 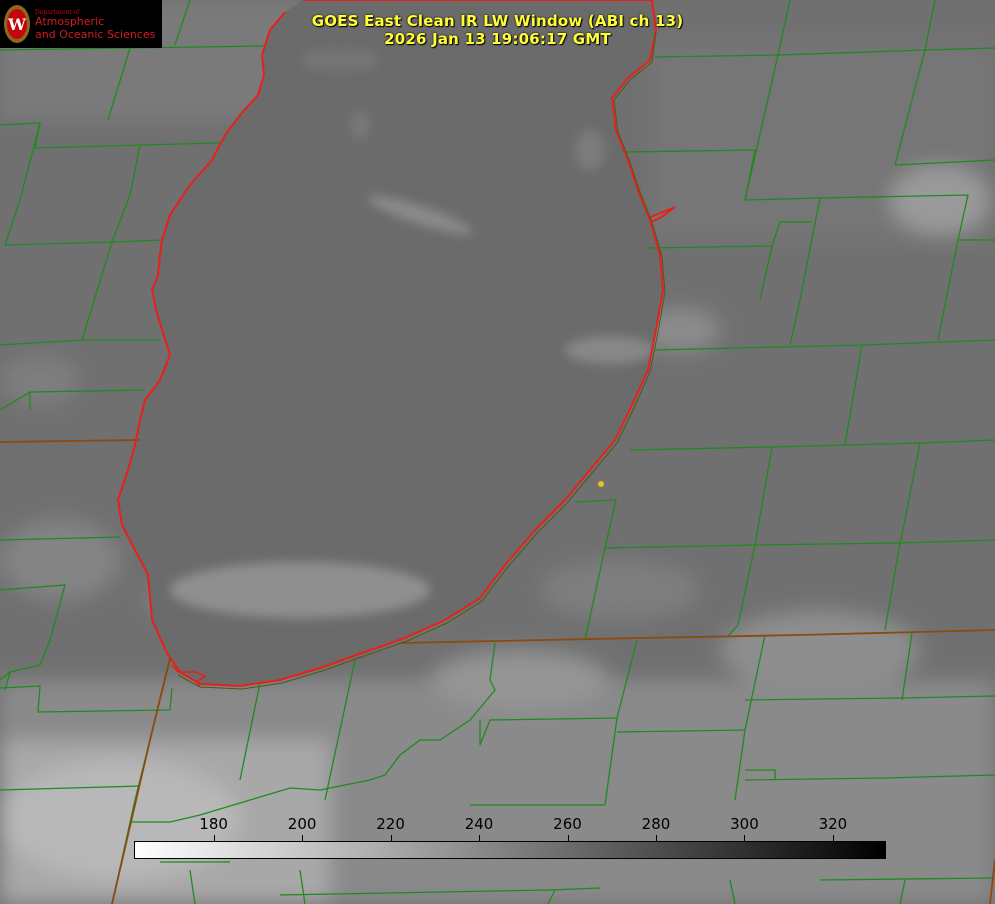 I want to click on colorbar-tick-label: 200, so click(x=302, y=824).